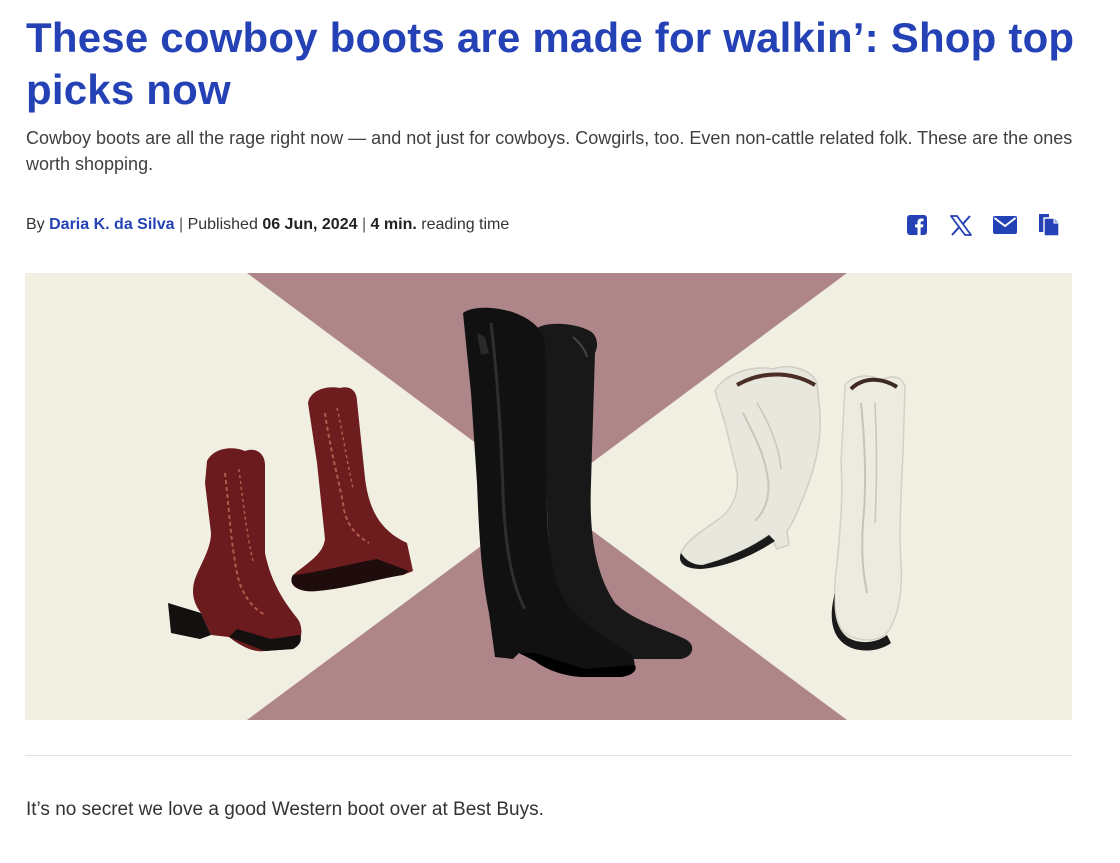 The width and height of the screenshot is (1120, 863). I want to click on email-icon, so click(1005, 225).